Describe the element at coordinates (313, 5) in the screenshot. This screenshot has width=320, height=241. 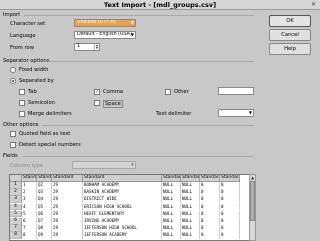
I see `close-icon: ✕` at that location.